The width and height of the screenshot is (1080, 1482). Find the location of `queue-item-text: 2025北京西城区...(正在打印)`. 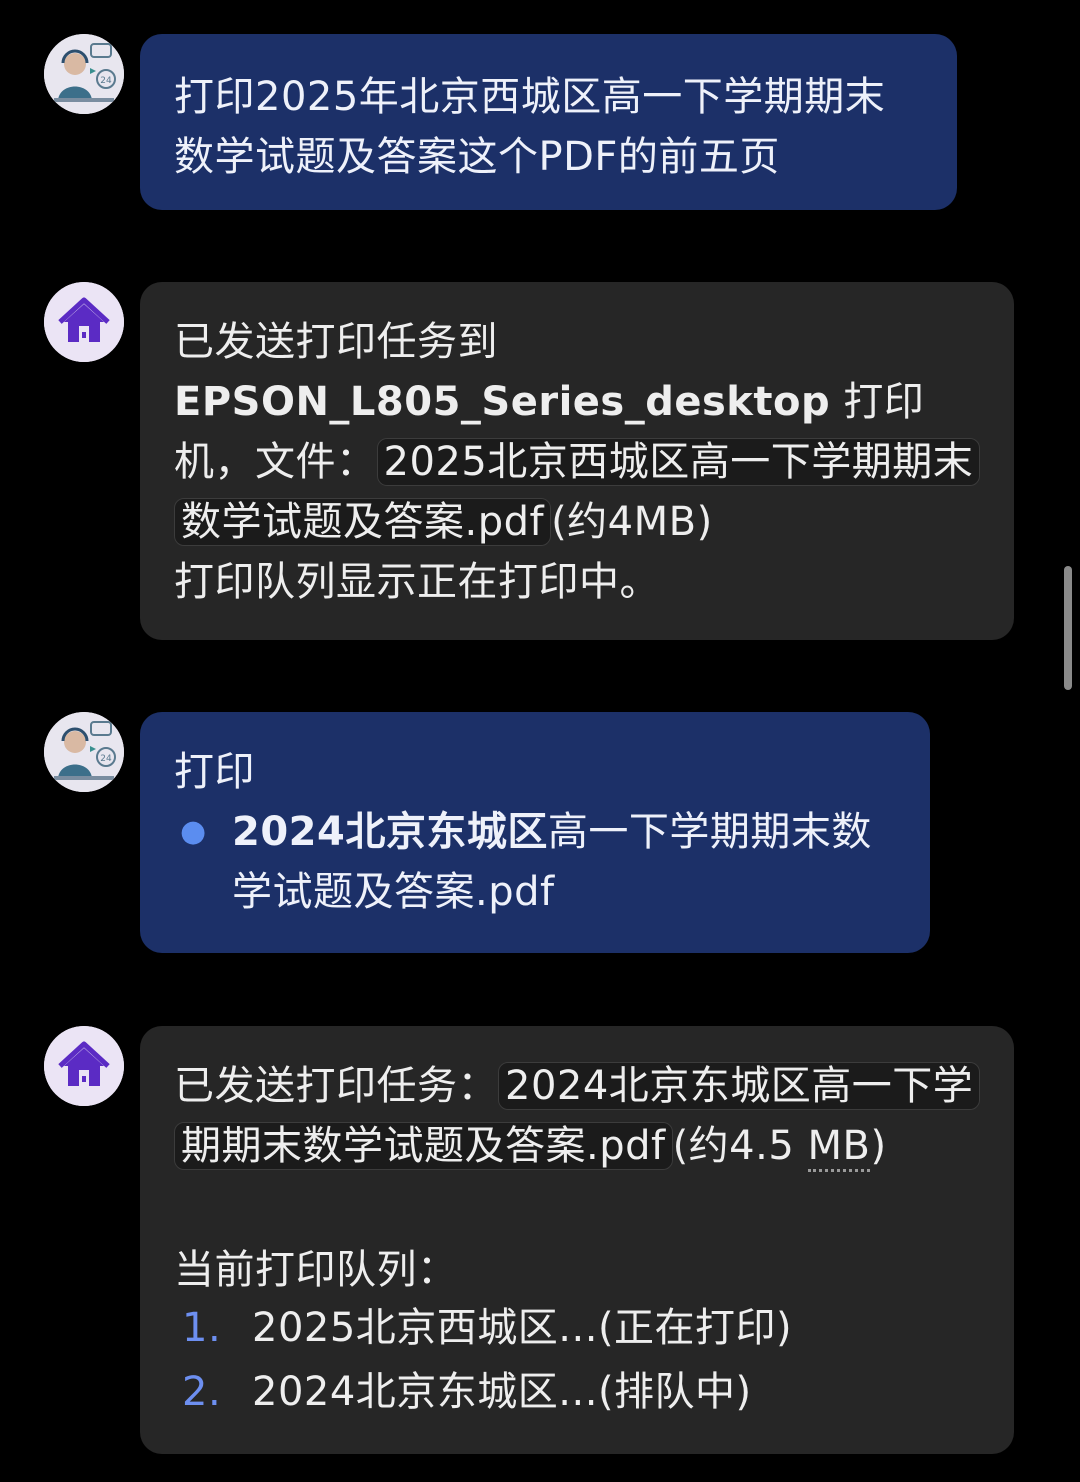

queue-item-text: 2025北京西城区...(正在打印) is located at coordinates (522, 1328).